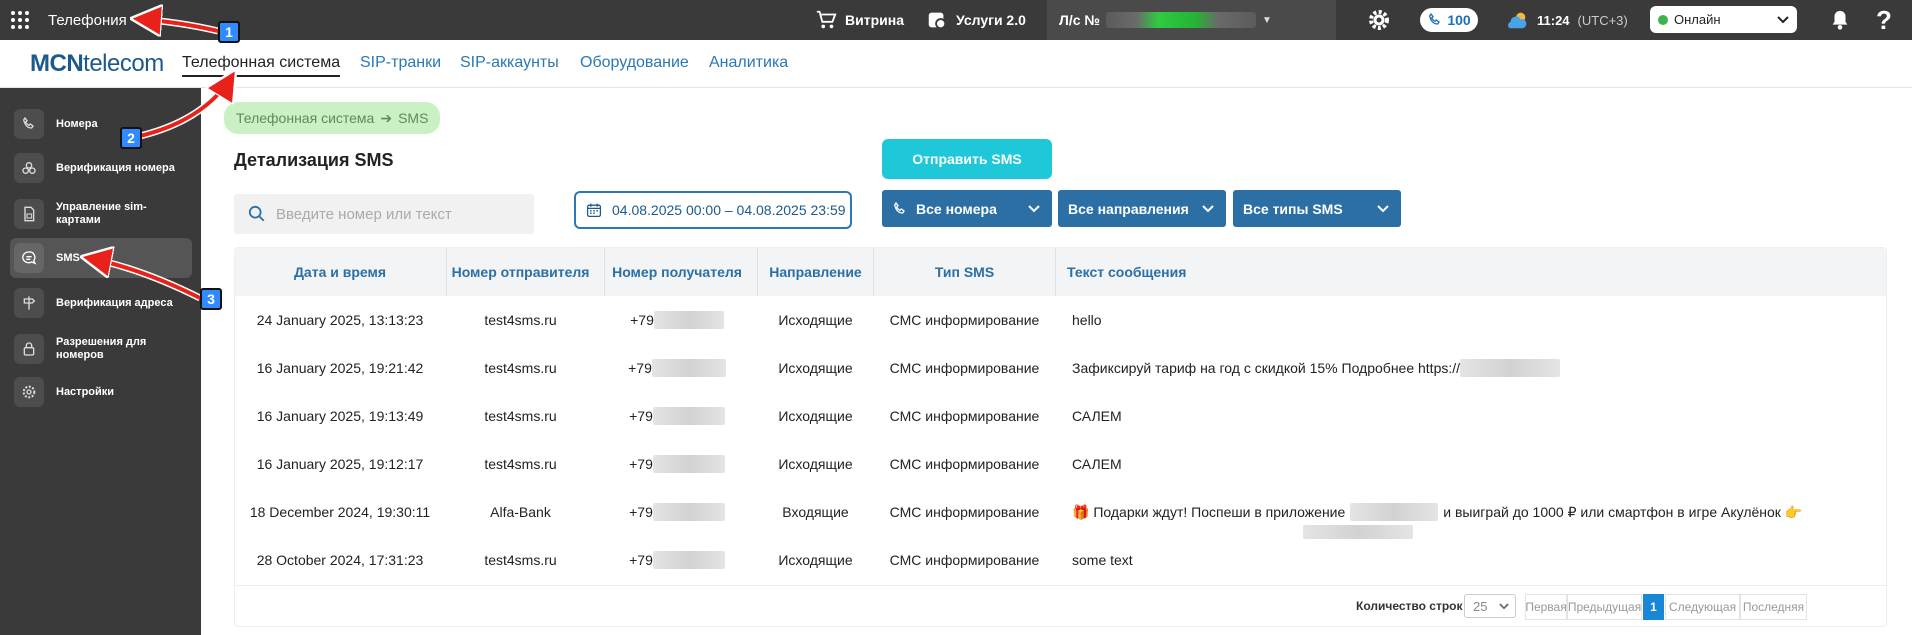  I want to click on column-header-date: Дата и время, so click(340, 272).